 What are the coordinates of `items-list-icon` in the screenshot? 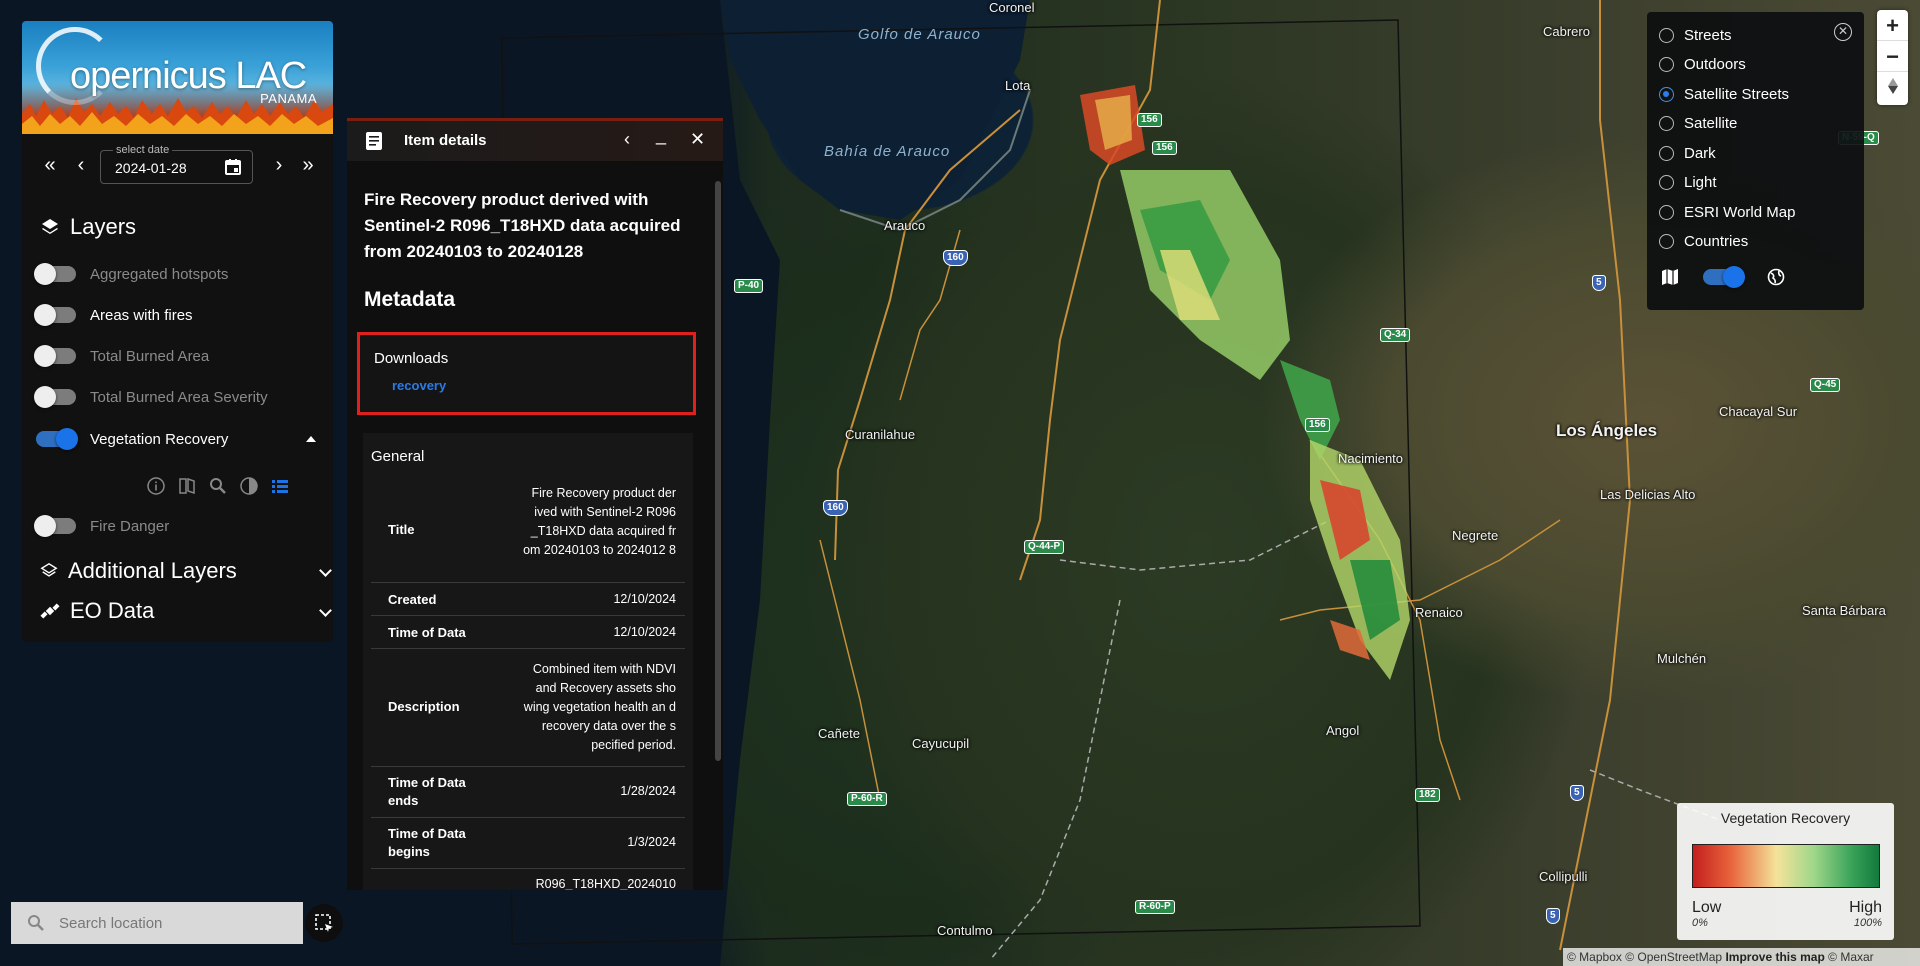 It's located at (280, 486).